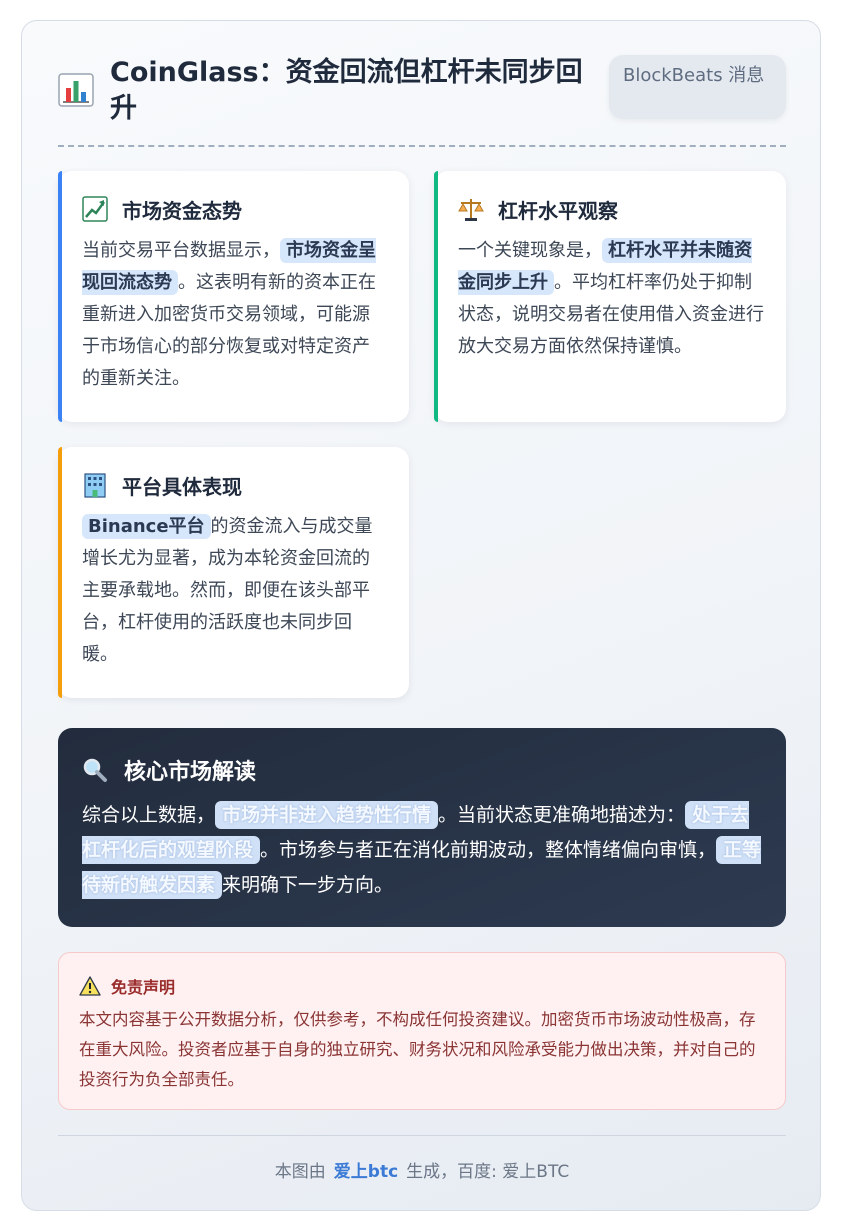 This screenshot has height=1231, width=841. What do you see at coordinates (422, 1135) in the screenshot?
I see `footer-divider` at bounding box center [422, 1135].